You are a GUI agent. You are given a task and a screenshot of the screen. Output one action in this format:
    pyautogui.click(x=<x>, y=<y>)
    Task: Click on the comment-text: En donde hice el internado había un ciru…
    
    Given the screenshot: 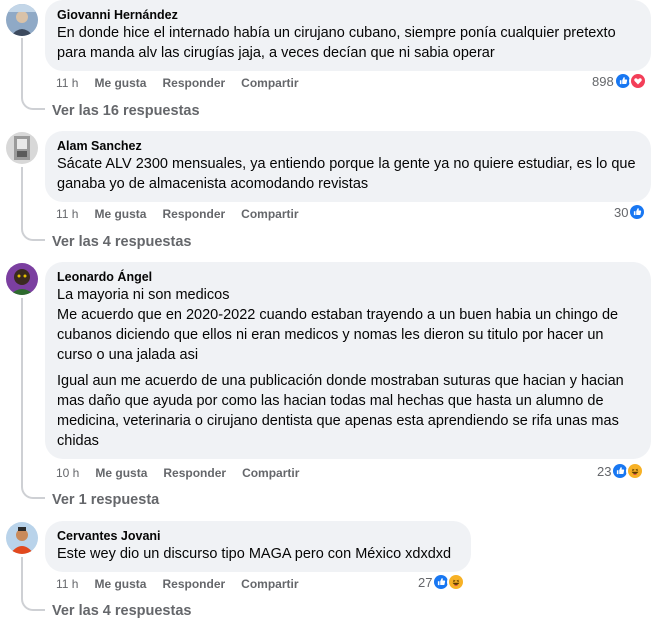 What is the action you would take?
    pyautogui.click(x=336, y=43)
    